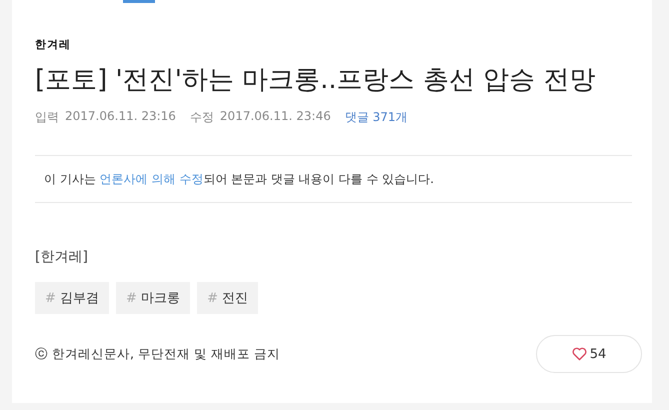 Image resolution: width=669 pixels, height=410 pixels. I want to click on like-button: 54, so click(589, 354).